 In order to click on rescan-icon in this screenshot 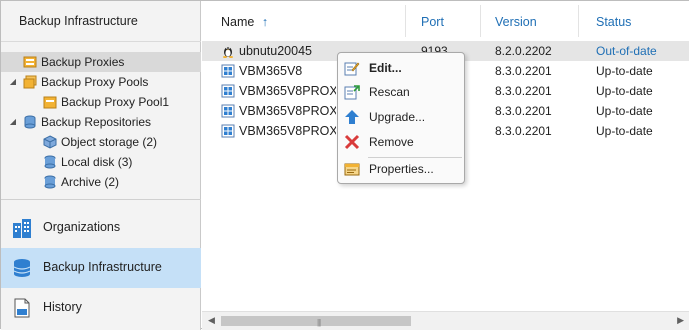, I will do `click(352, 92)`.